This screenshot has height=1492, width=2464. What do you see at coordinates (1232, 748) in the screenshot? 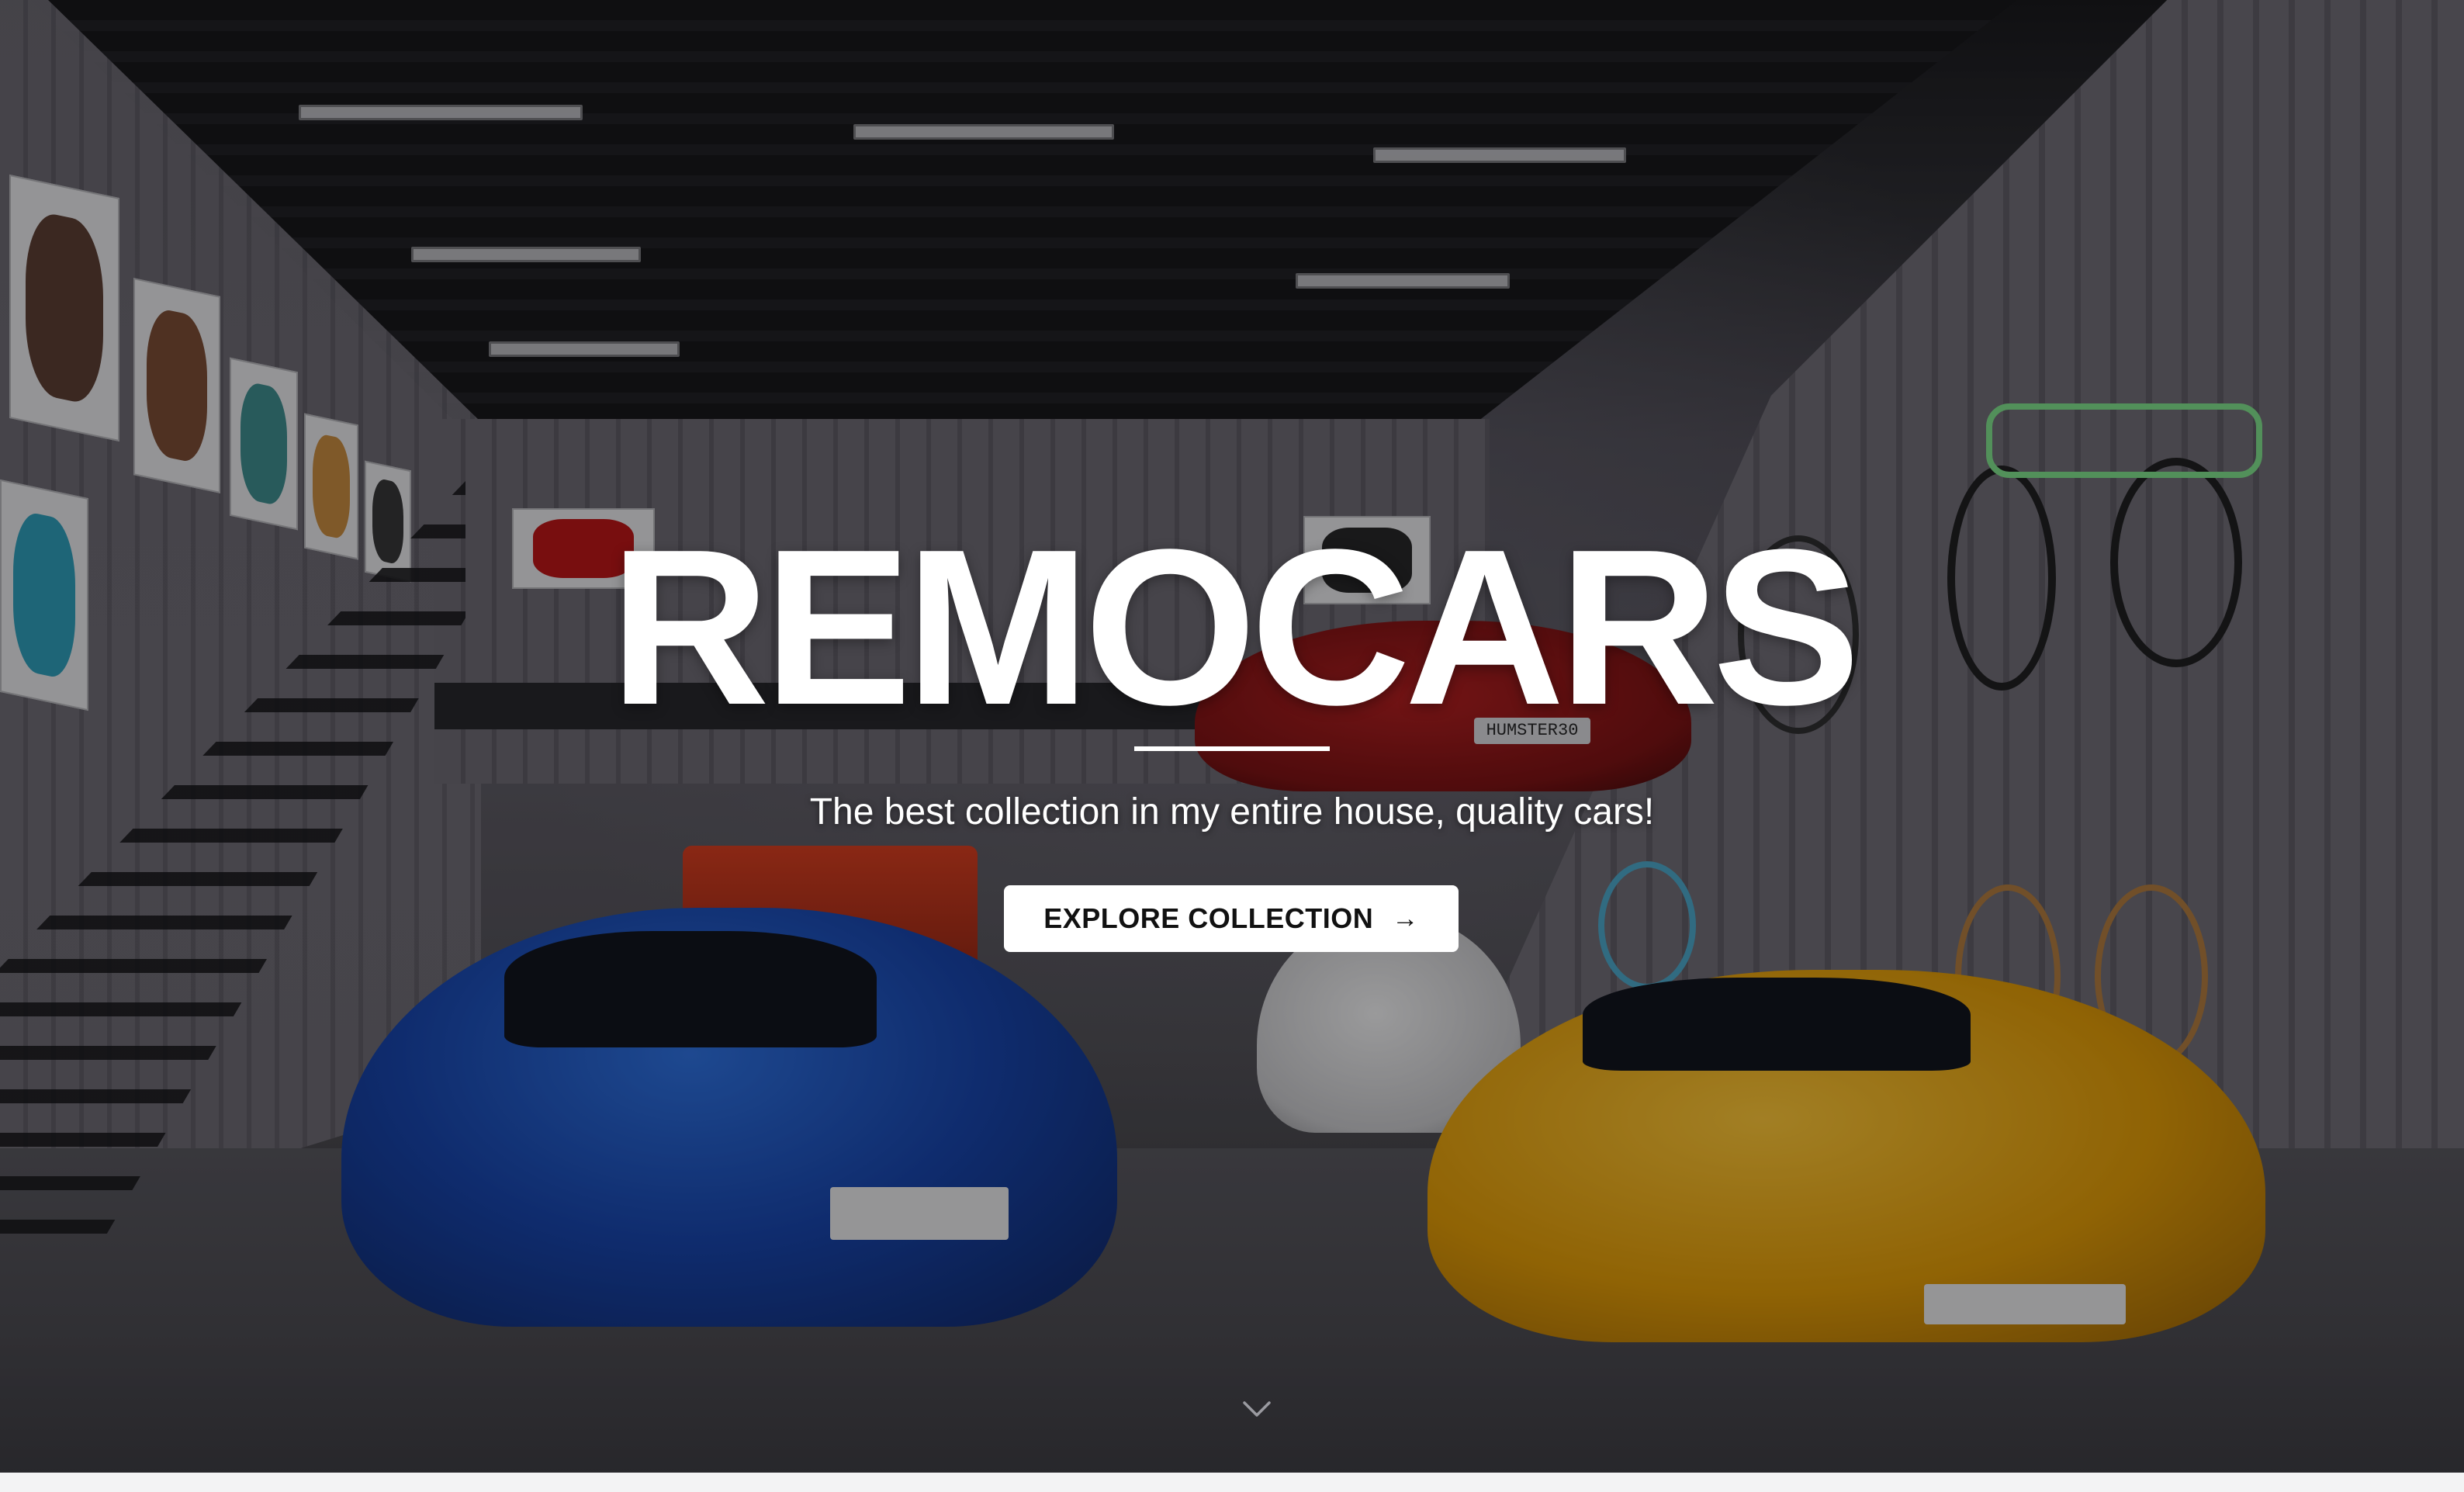
I see `title-divider` at bounding box center [1232, 748].